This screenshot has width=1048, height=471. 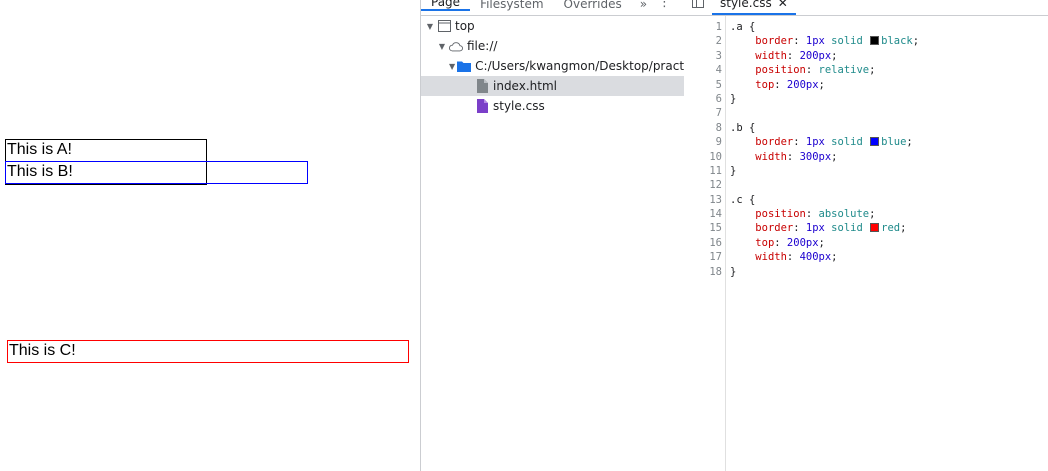 I want to click on code-line: 8 .b {, so click(x=866, y=128).